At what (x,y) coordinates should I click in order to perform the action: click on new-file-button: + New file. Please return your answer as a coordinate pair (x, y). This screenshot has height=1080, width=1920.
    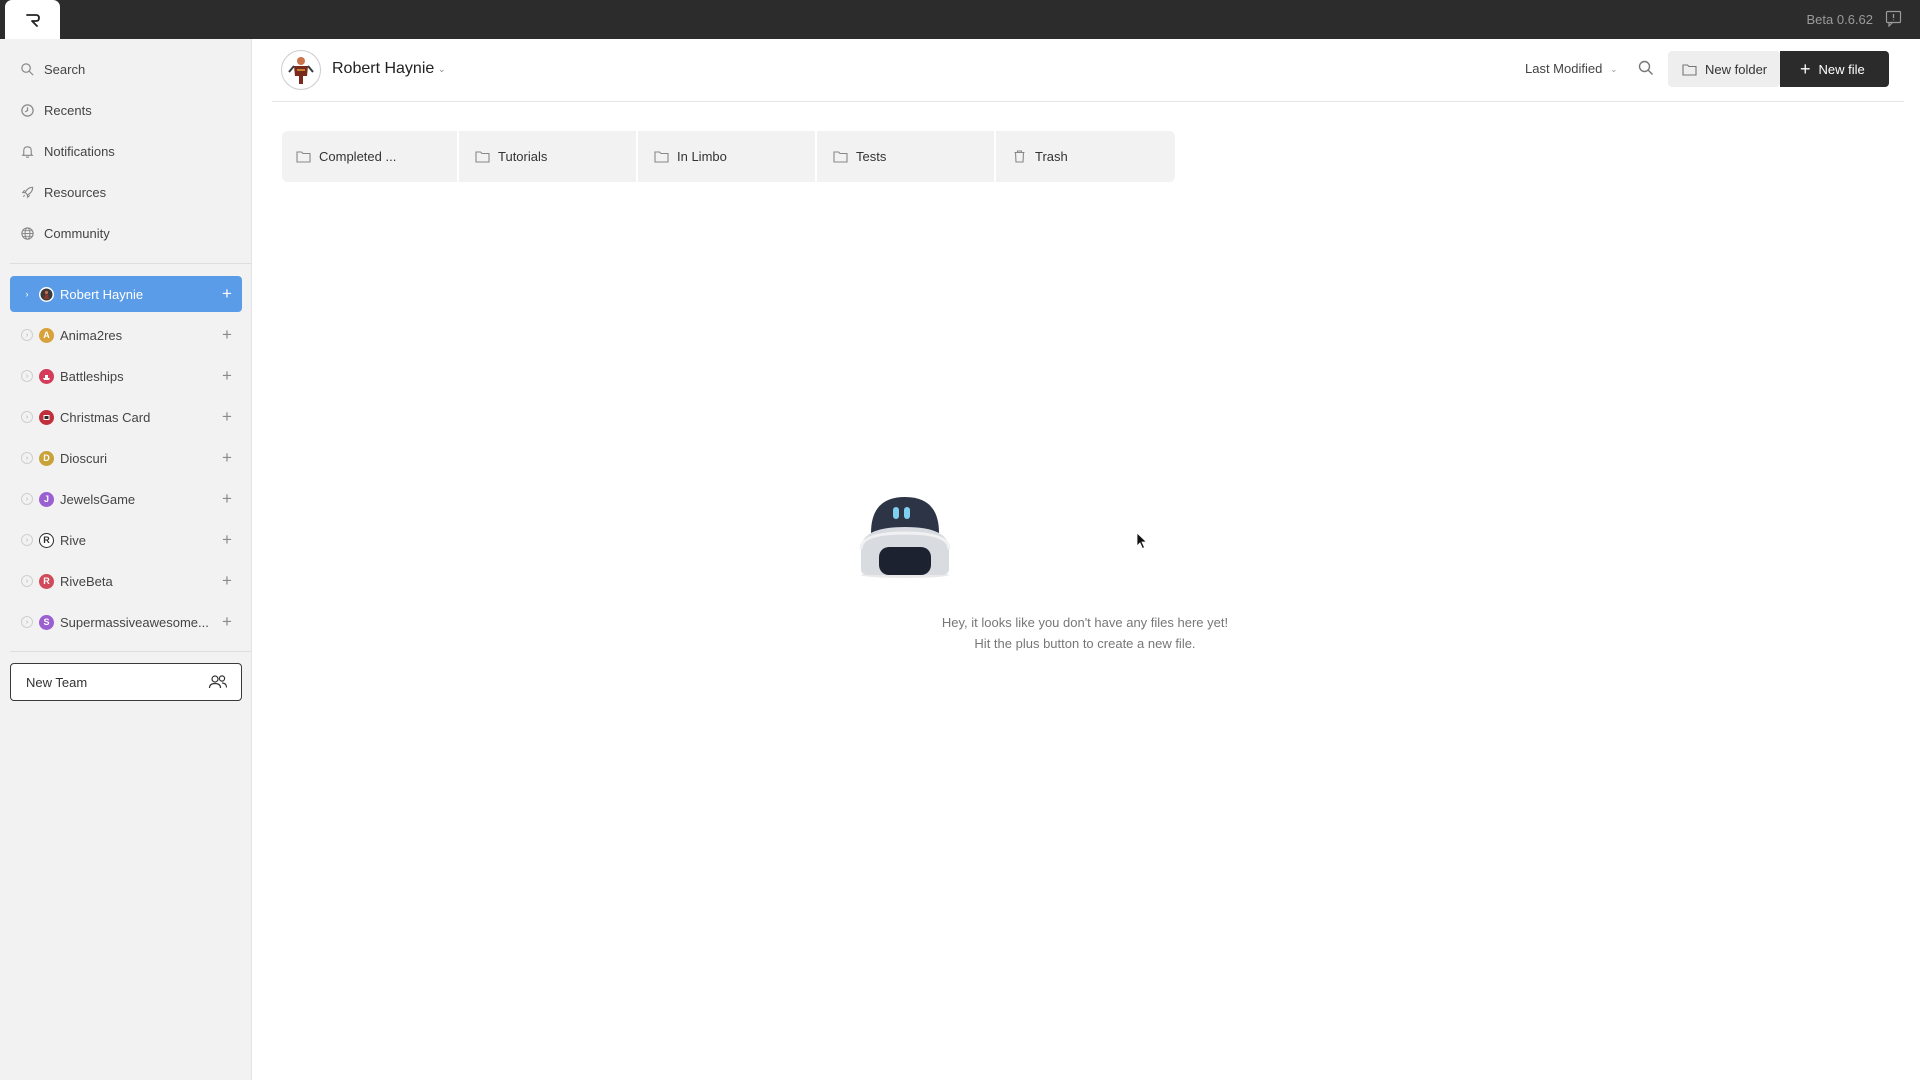
    Looking at the image, I should click on (1834, 69).